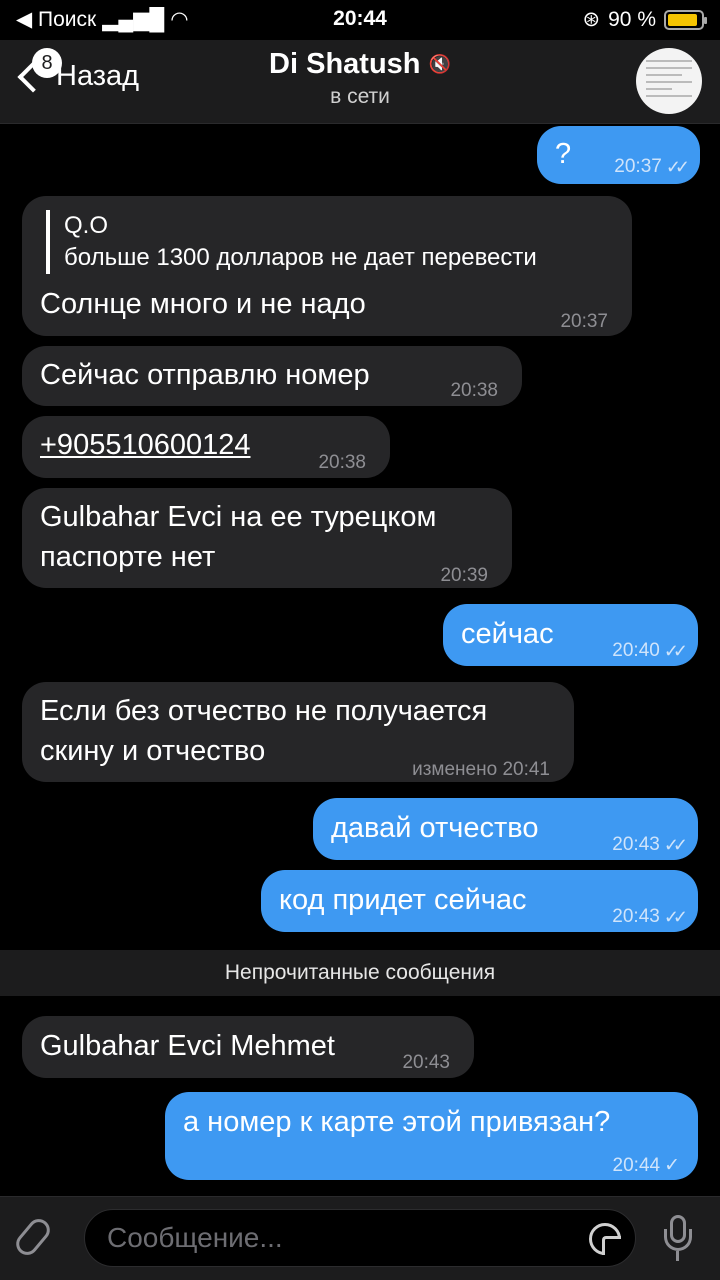  Describe the element at coordinates (563, 154) in the screenshot. I see `message-text: ?` at that location.